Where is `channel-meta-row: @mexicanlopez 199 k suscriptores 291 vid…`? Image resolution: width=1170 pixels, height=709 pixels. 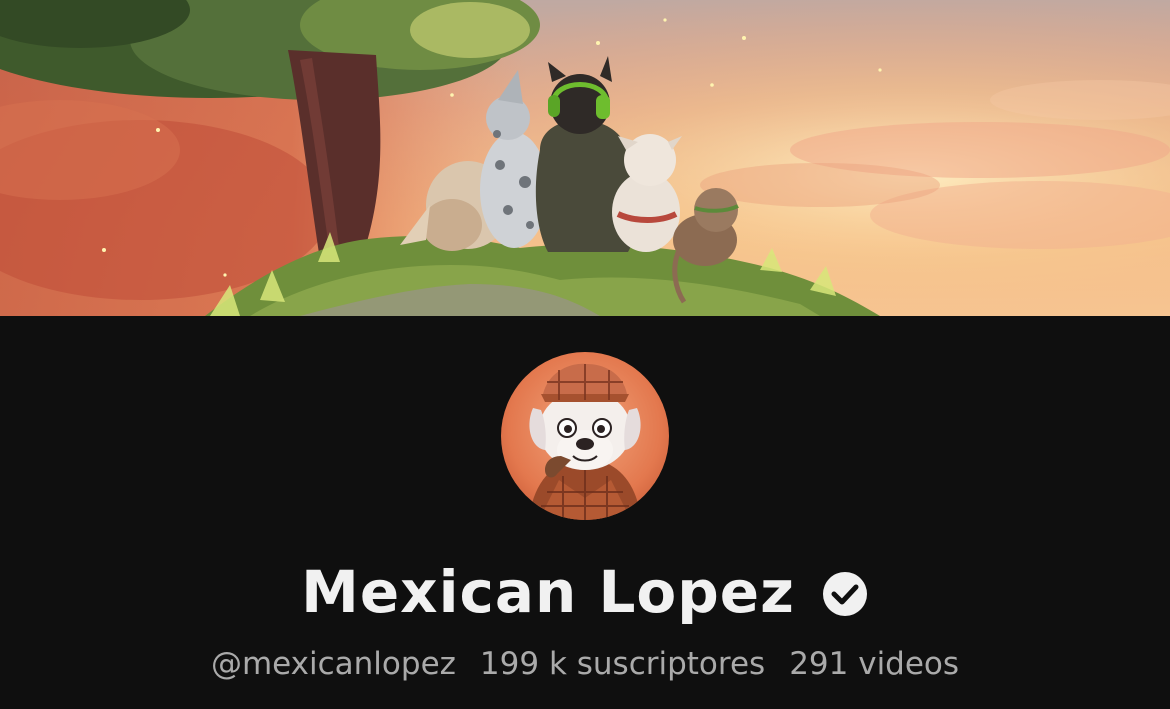
channel-meta-row: @mexicanlopez 199 k suscriptores 291 vid… is located at coordinates (585, 664).